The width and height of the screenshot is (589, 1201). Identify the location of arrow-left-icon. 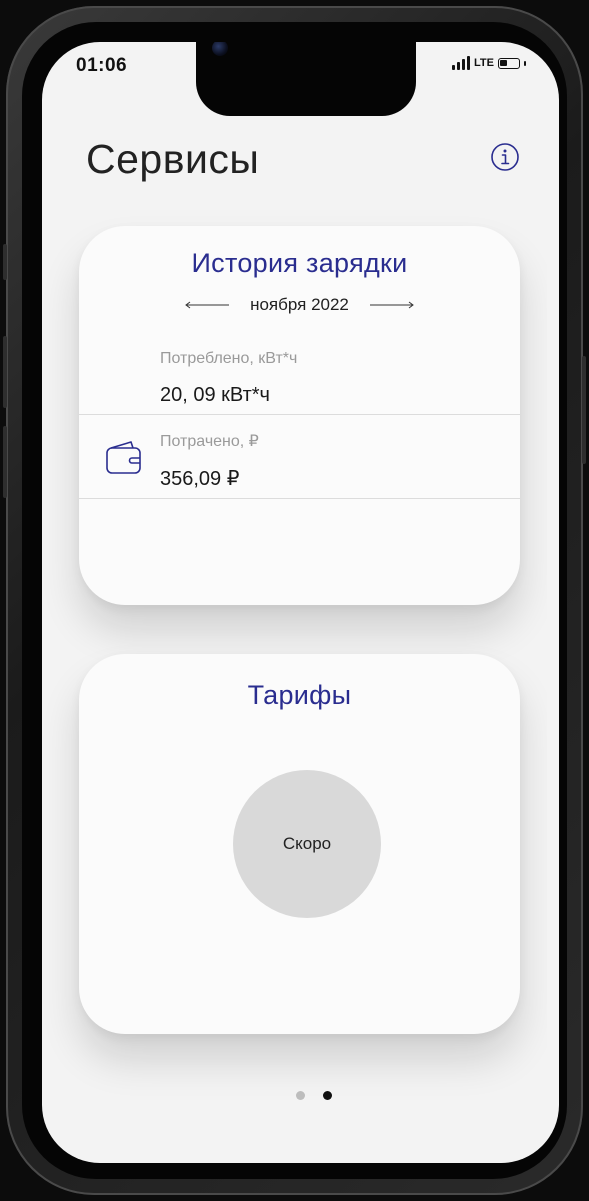
(207, 305).